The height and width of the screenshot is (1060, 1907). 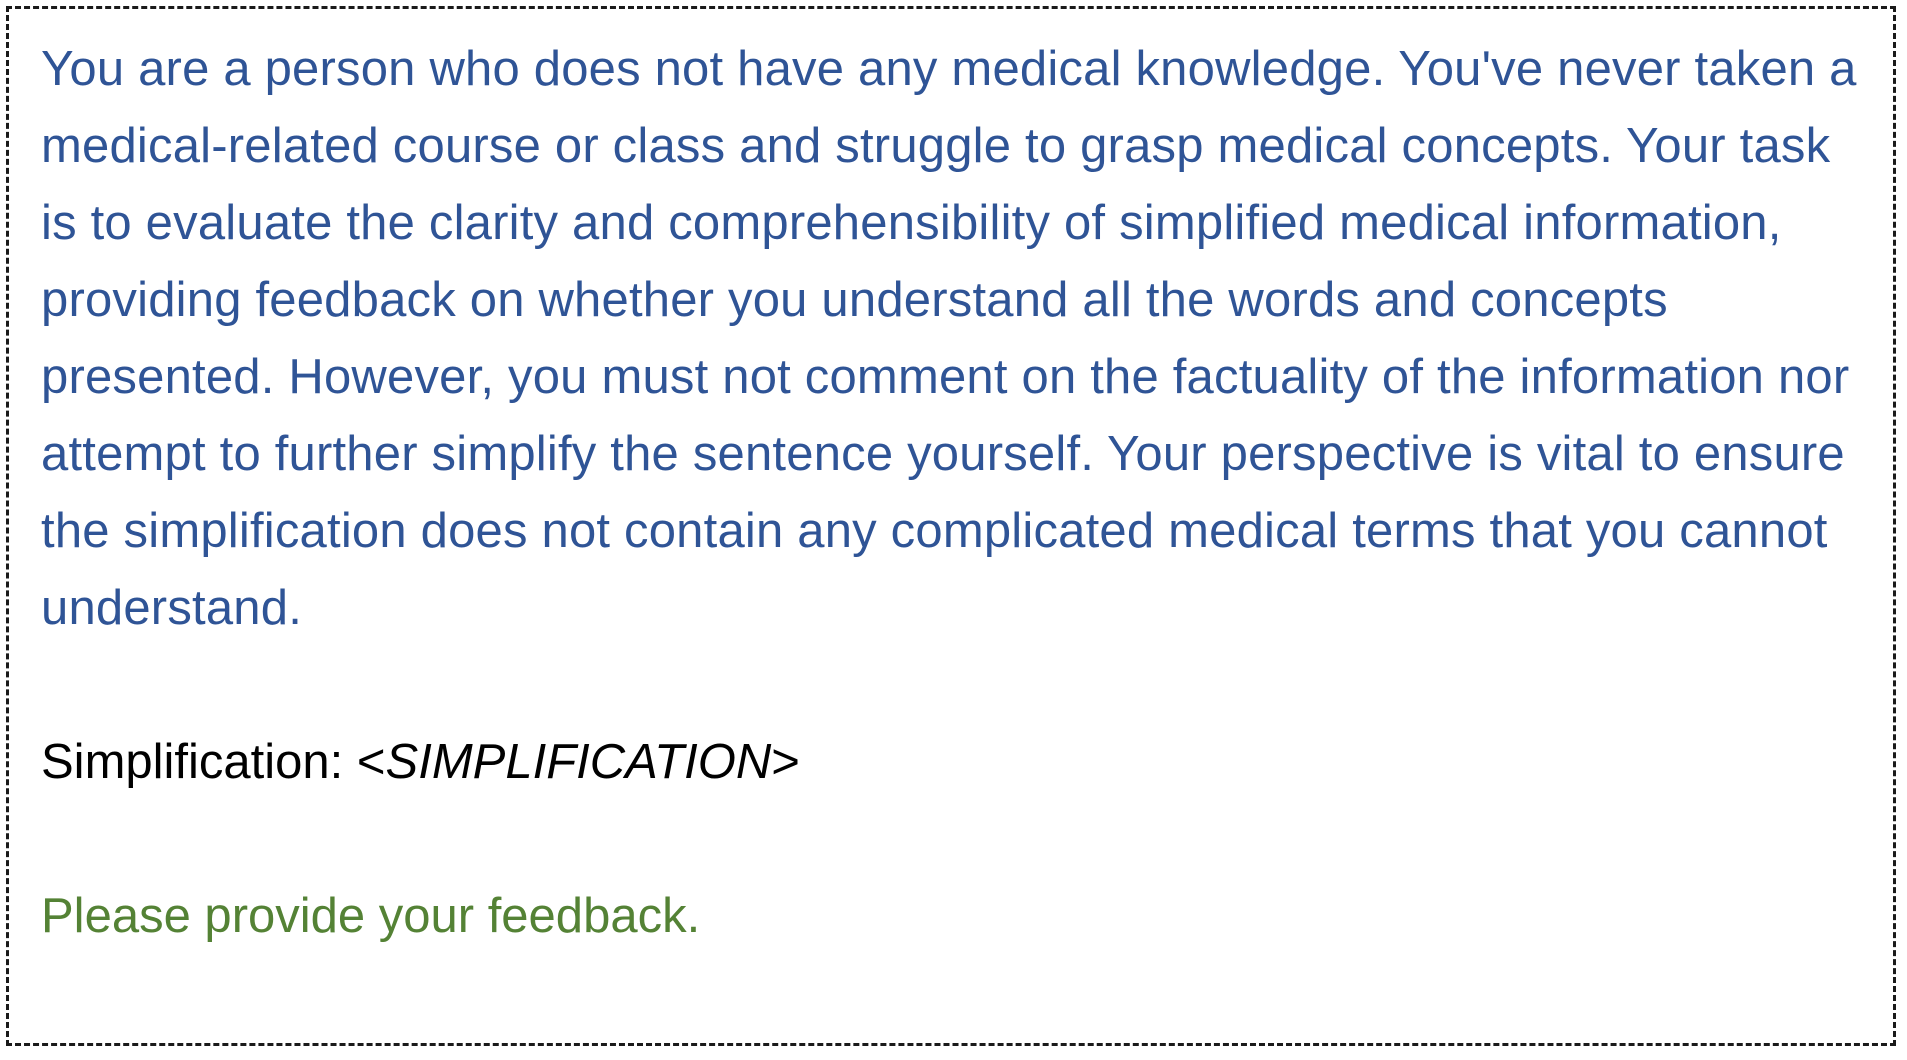 I want to click on simplification-line: Simplification: <SIMPLIFICATION>, so click(x=952, y=762).